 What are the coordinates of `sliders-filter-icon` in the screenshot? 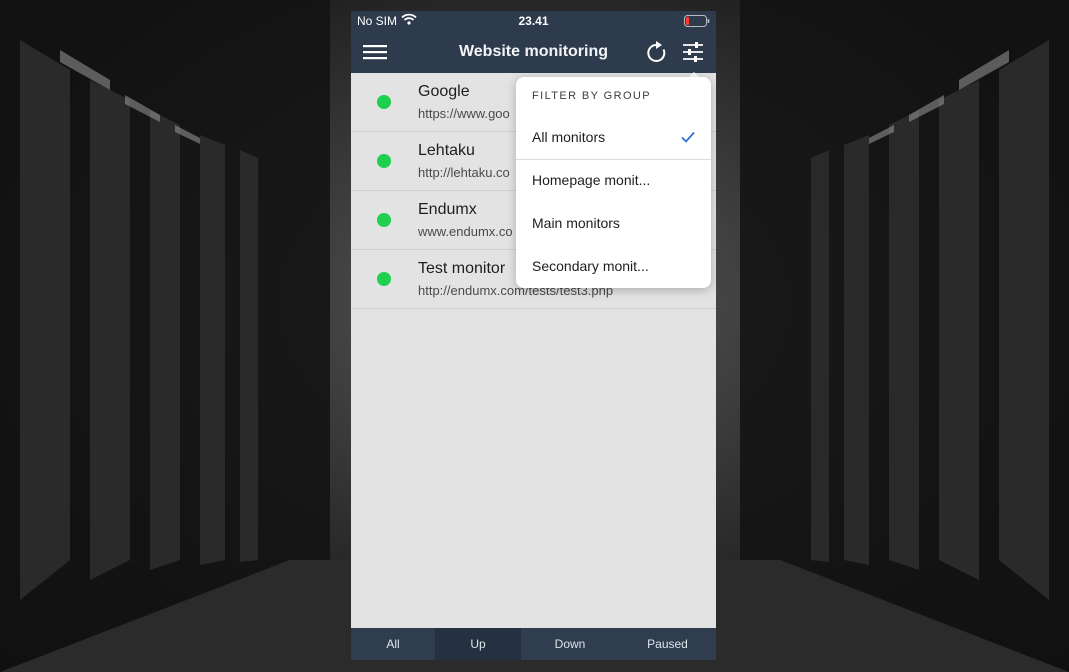 It's located at (693, 52).